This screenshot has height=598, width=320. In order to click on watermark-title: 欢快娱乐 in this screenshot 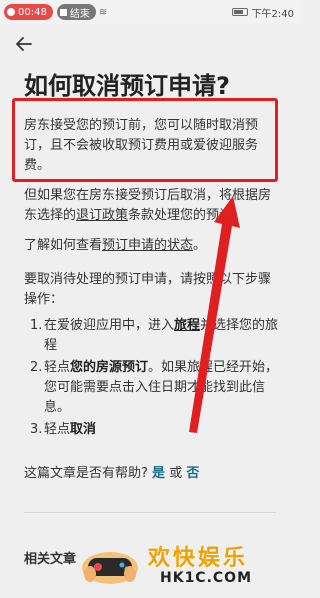, I will do `click(198, 558)`.